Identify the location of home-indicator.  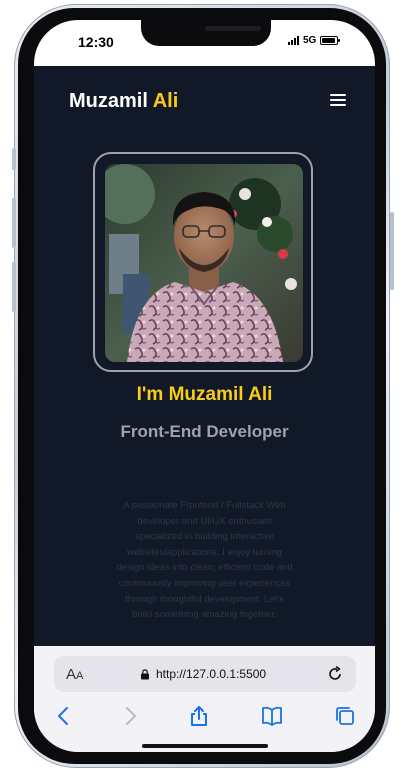
(205, 746).